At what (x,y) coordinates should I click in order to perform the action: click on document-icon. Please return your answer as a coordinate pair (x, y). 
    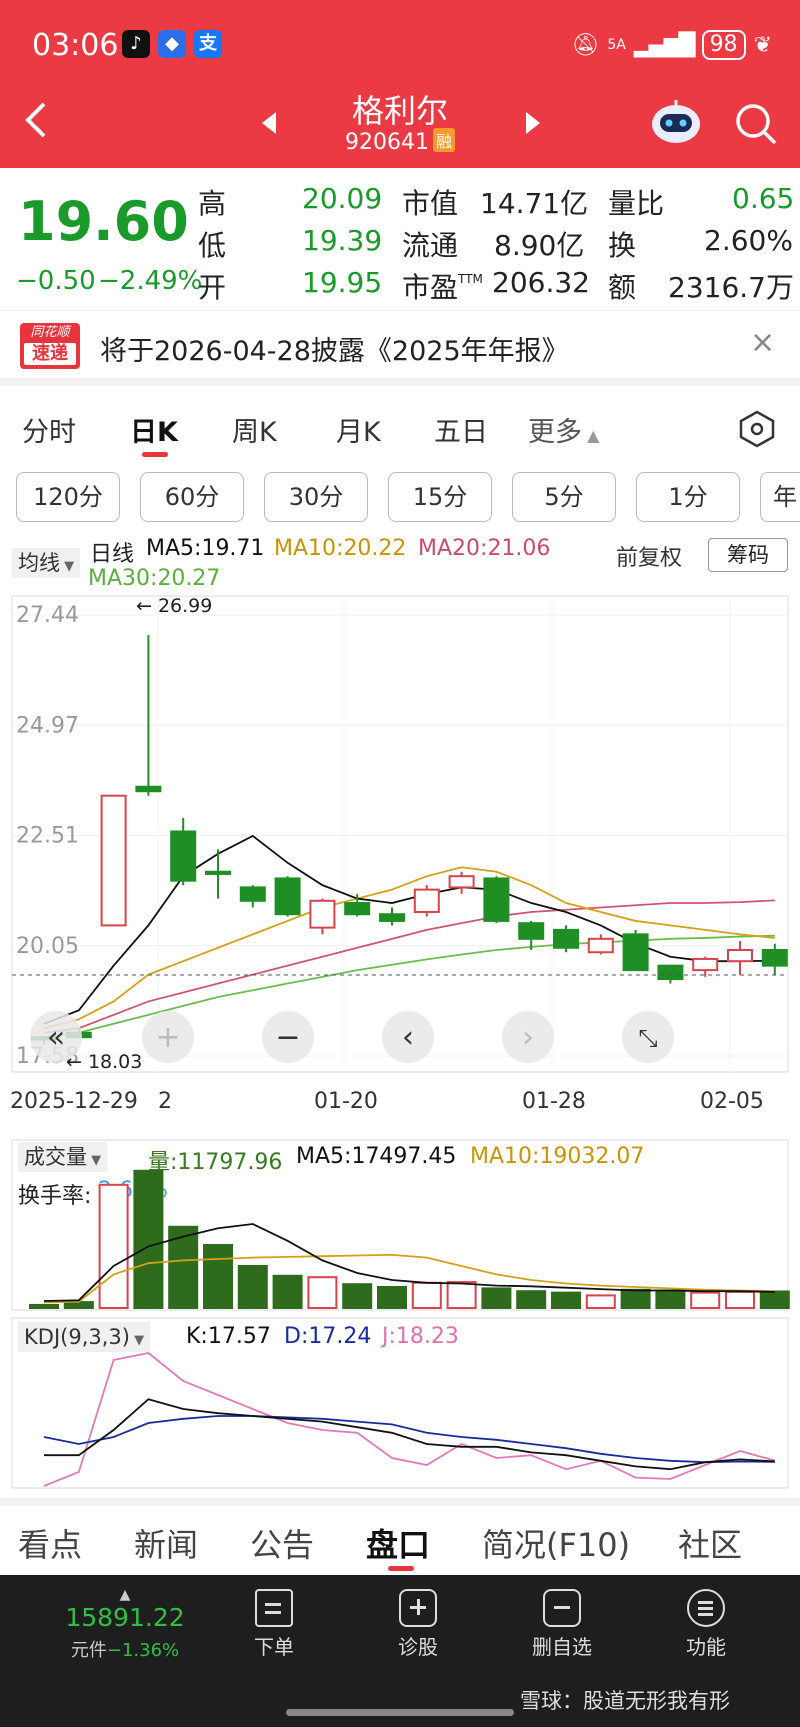
    Looking at the image, I should click on (274, 1608).